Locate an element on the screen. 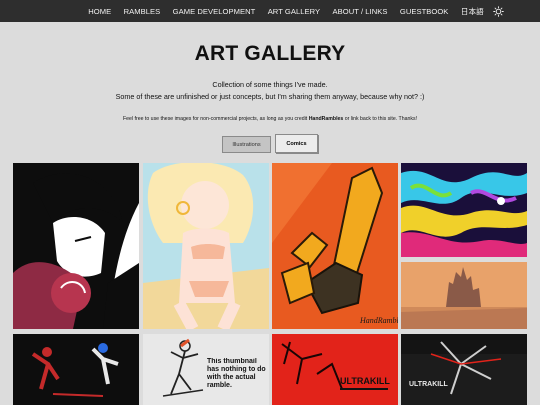 The height and width of the screenshot is (405, 540). notice-text-after: or link back to this site. Thanks! is located at coordinates (380, 119).